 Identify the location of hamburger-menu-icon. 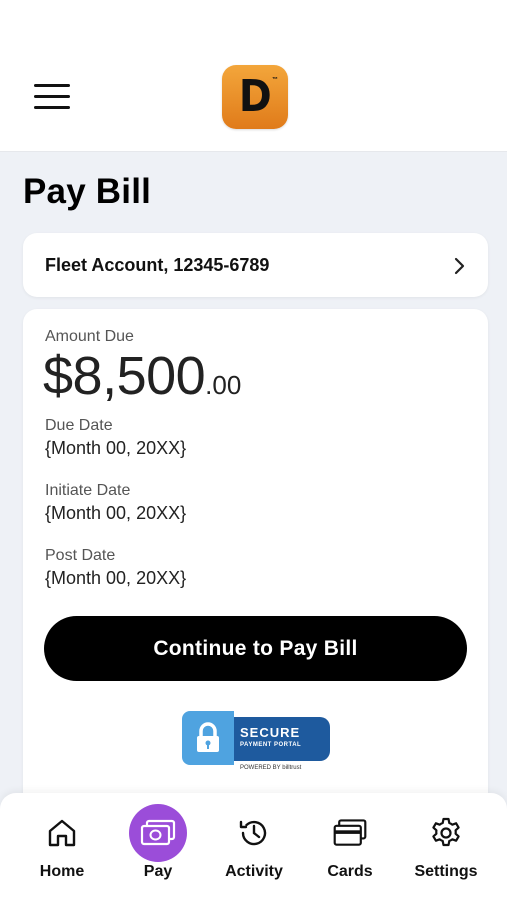
(53, 98).